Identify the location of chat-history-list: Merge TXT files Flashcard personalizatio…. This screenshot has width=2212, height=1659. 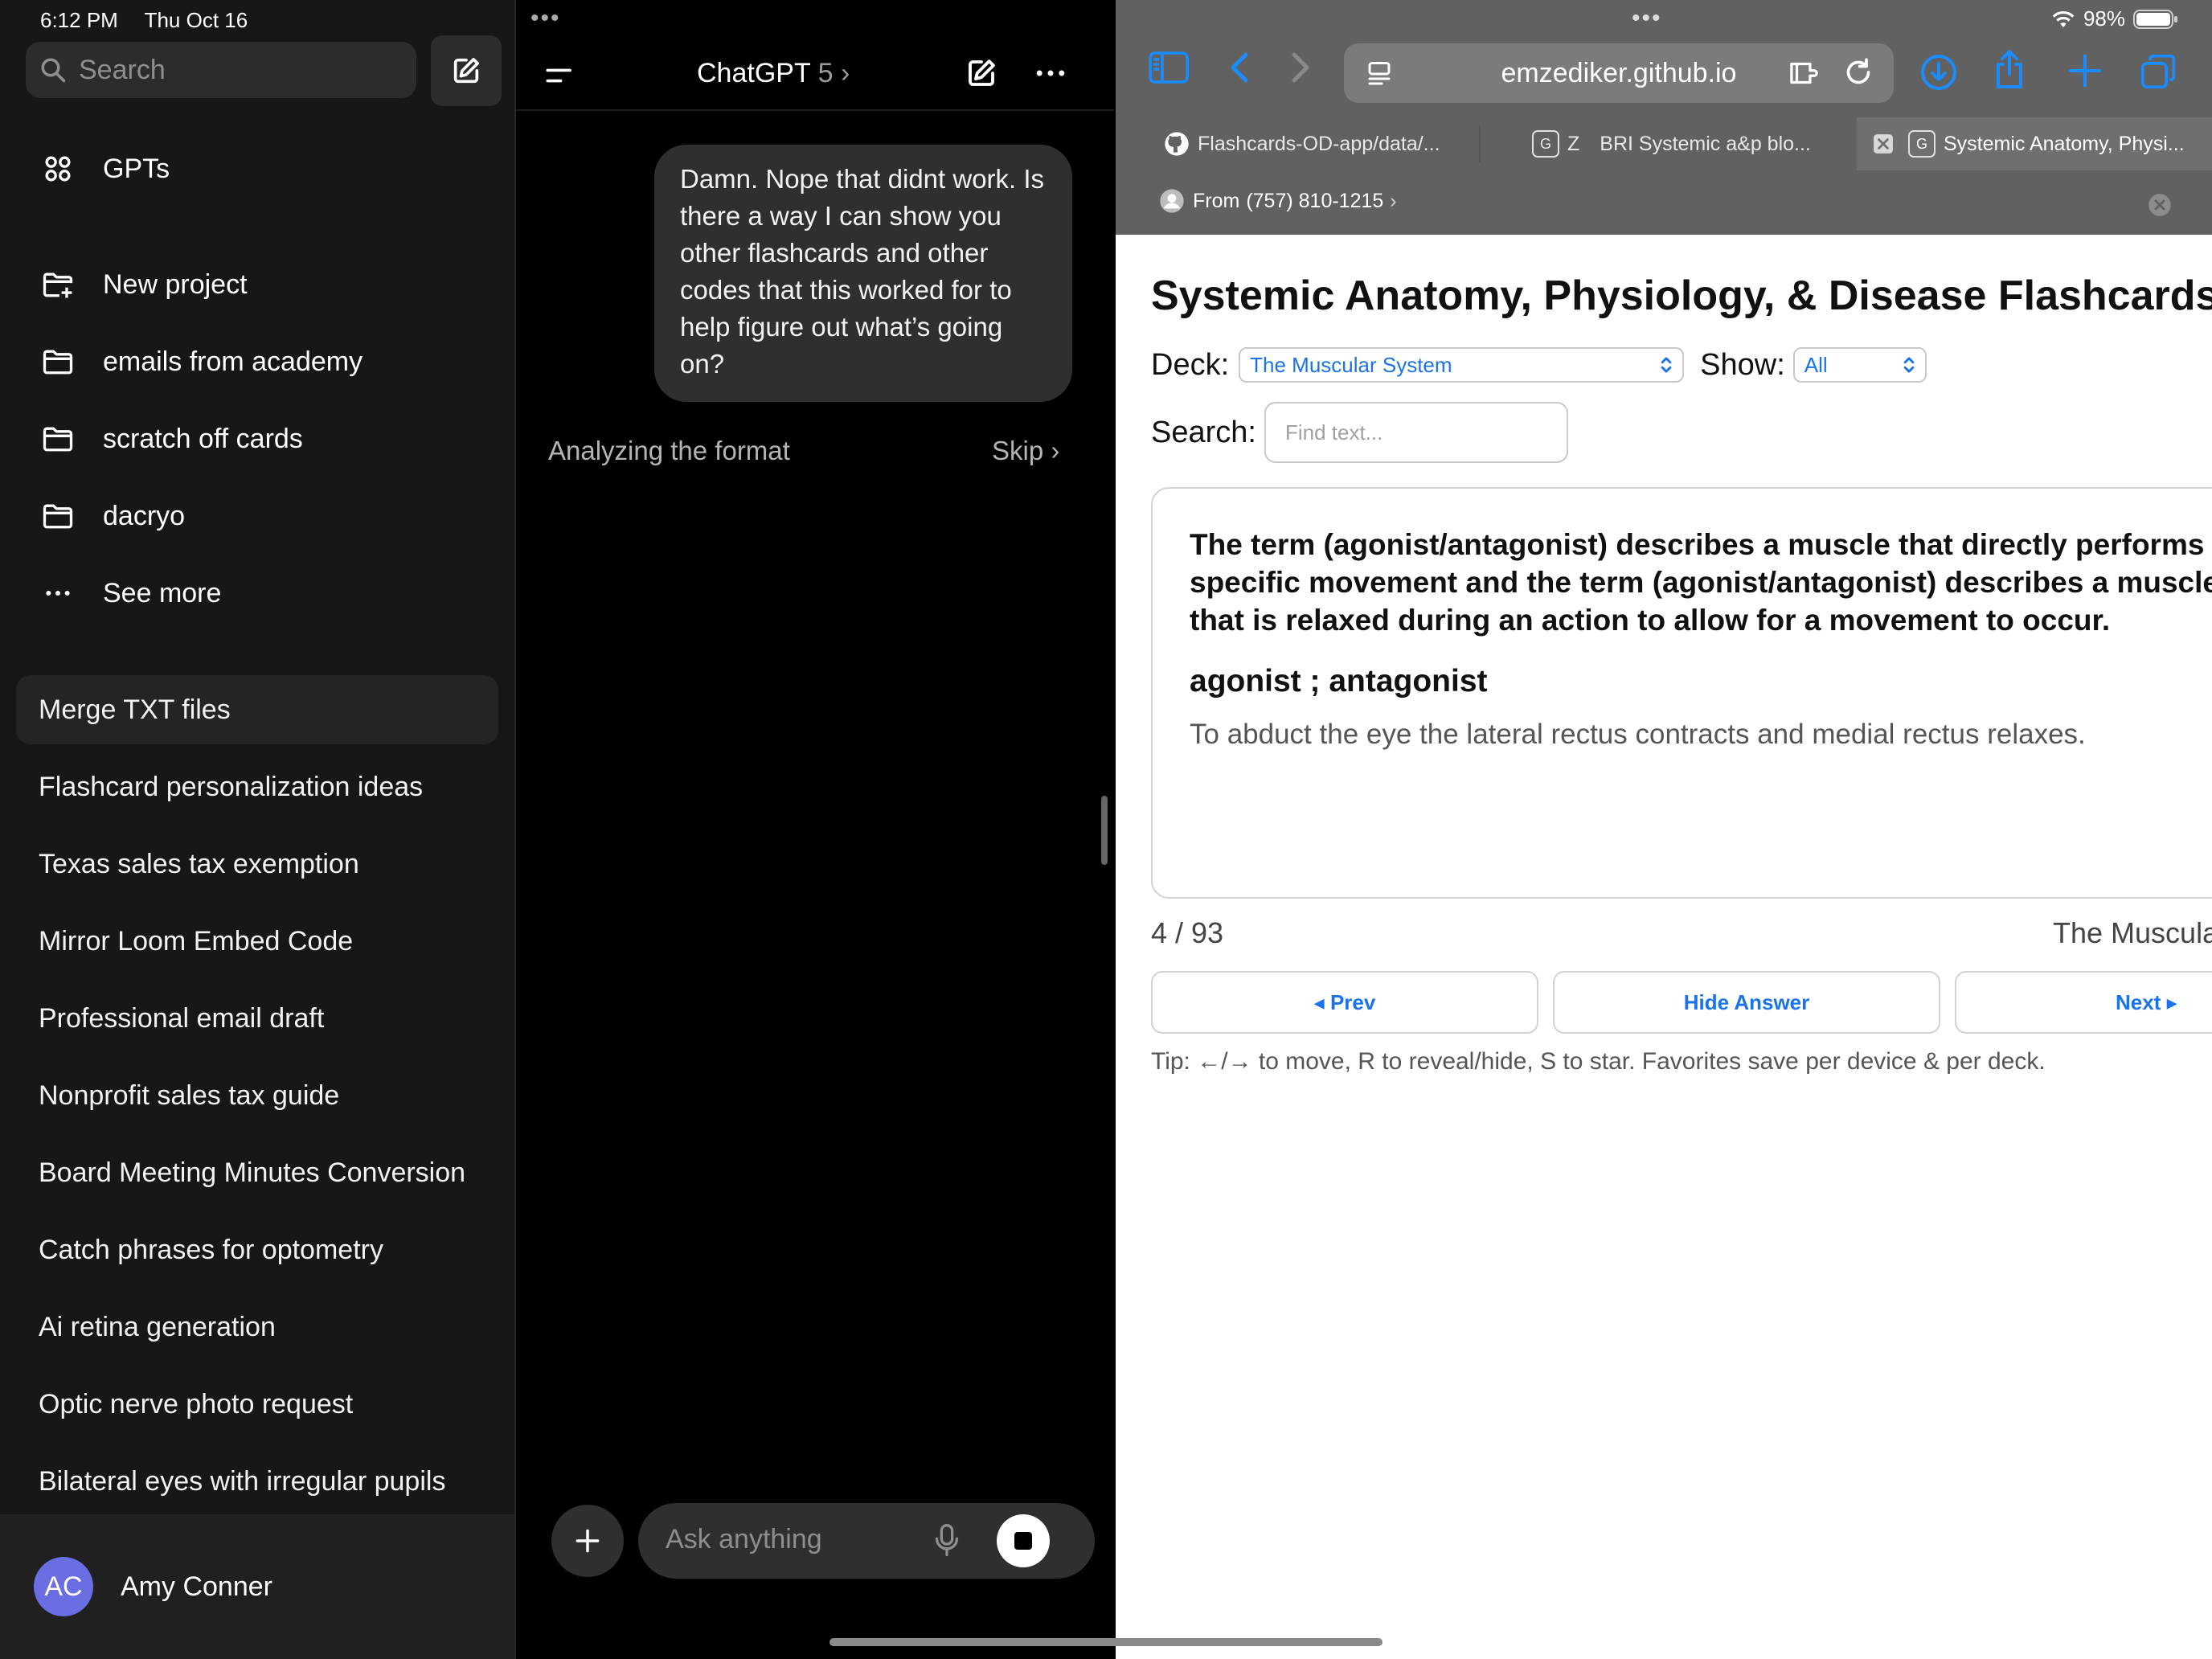
(257, 1099).